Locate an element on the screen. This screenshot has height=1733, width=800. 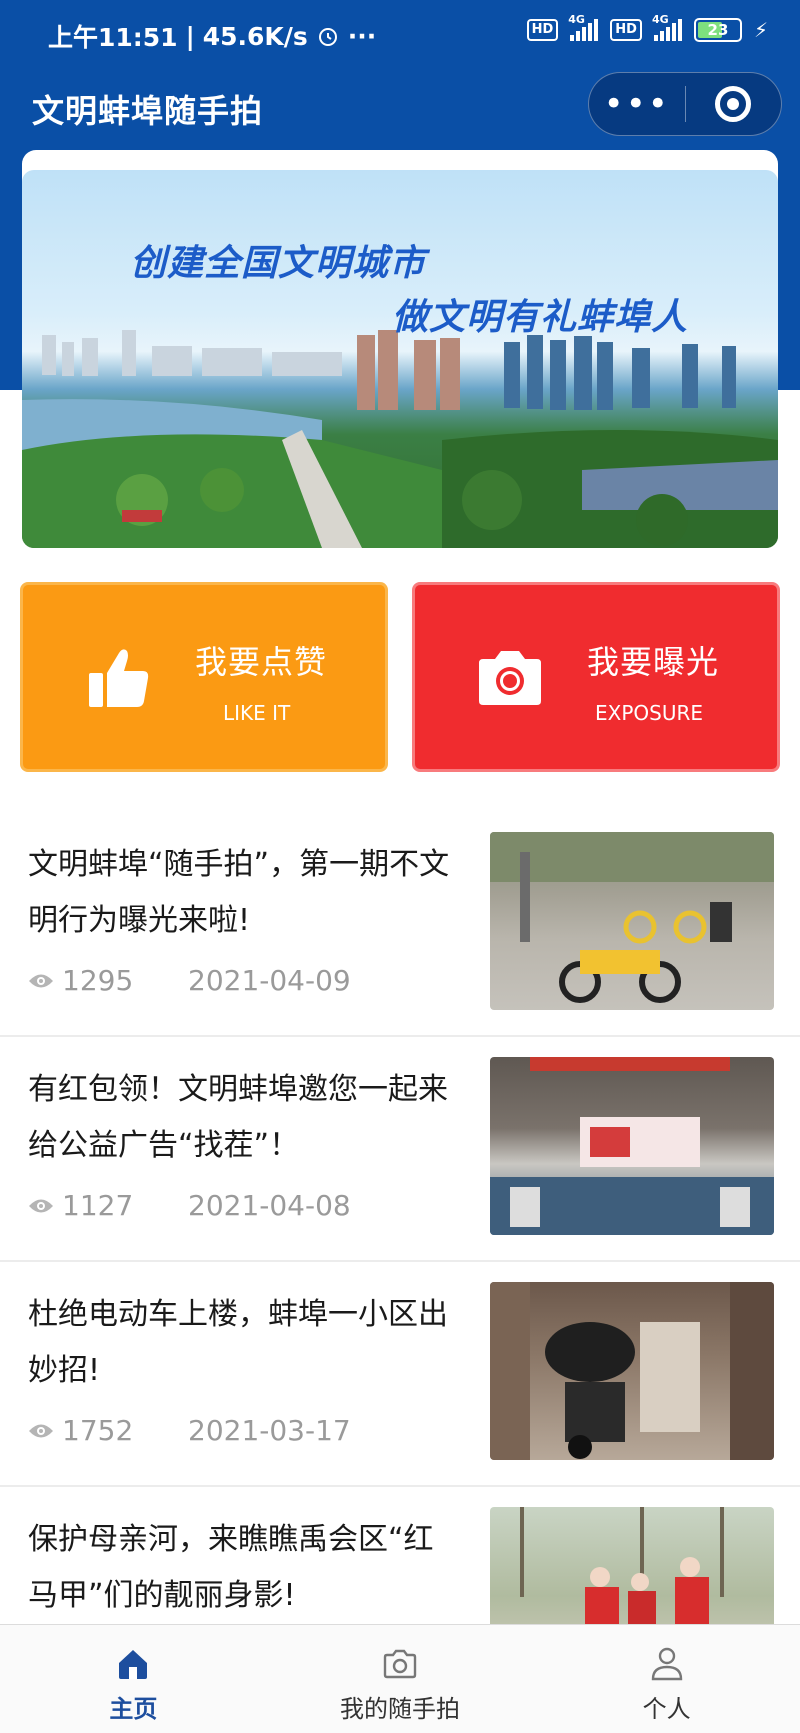
tab-my-photos: 我的随手拍 is located at coordinates (400, 1679).